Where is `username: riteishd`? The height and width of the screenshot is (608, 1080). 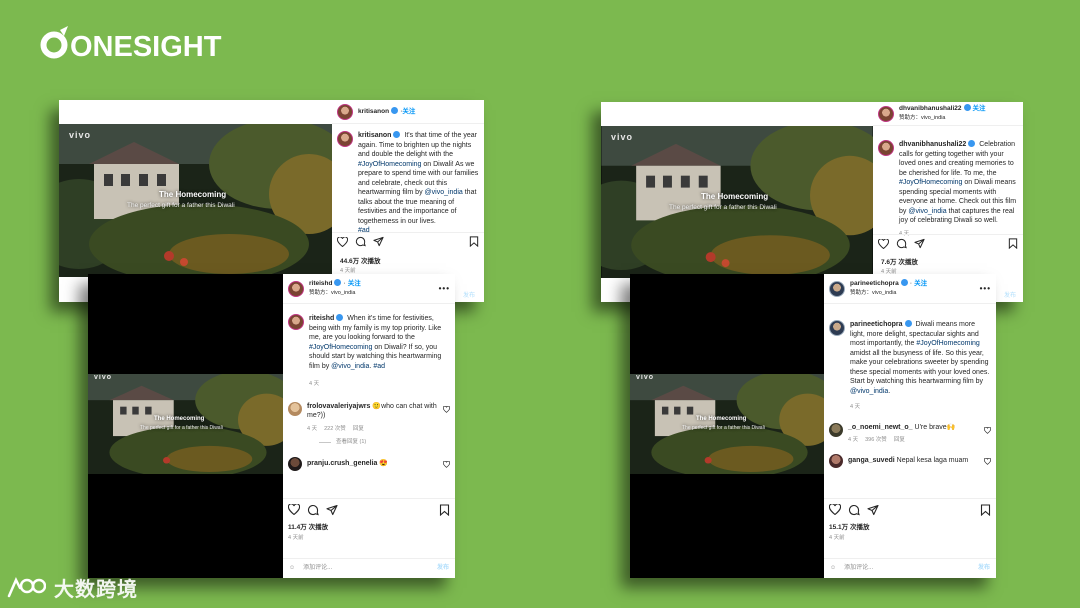 username: riteishd is located at coordinates (320, 283).